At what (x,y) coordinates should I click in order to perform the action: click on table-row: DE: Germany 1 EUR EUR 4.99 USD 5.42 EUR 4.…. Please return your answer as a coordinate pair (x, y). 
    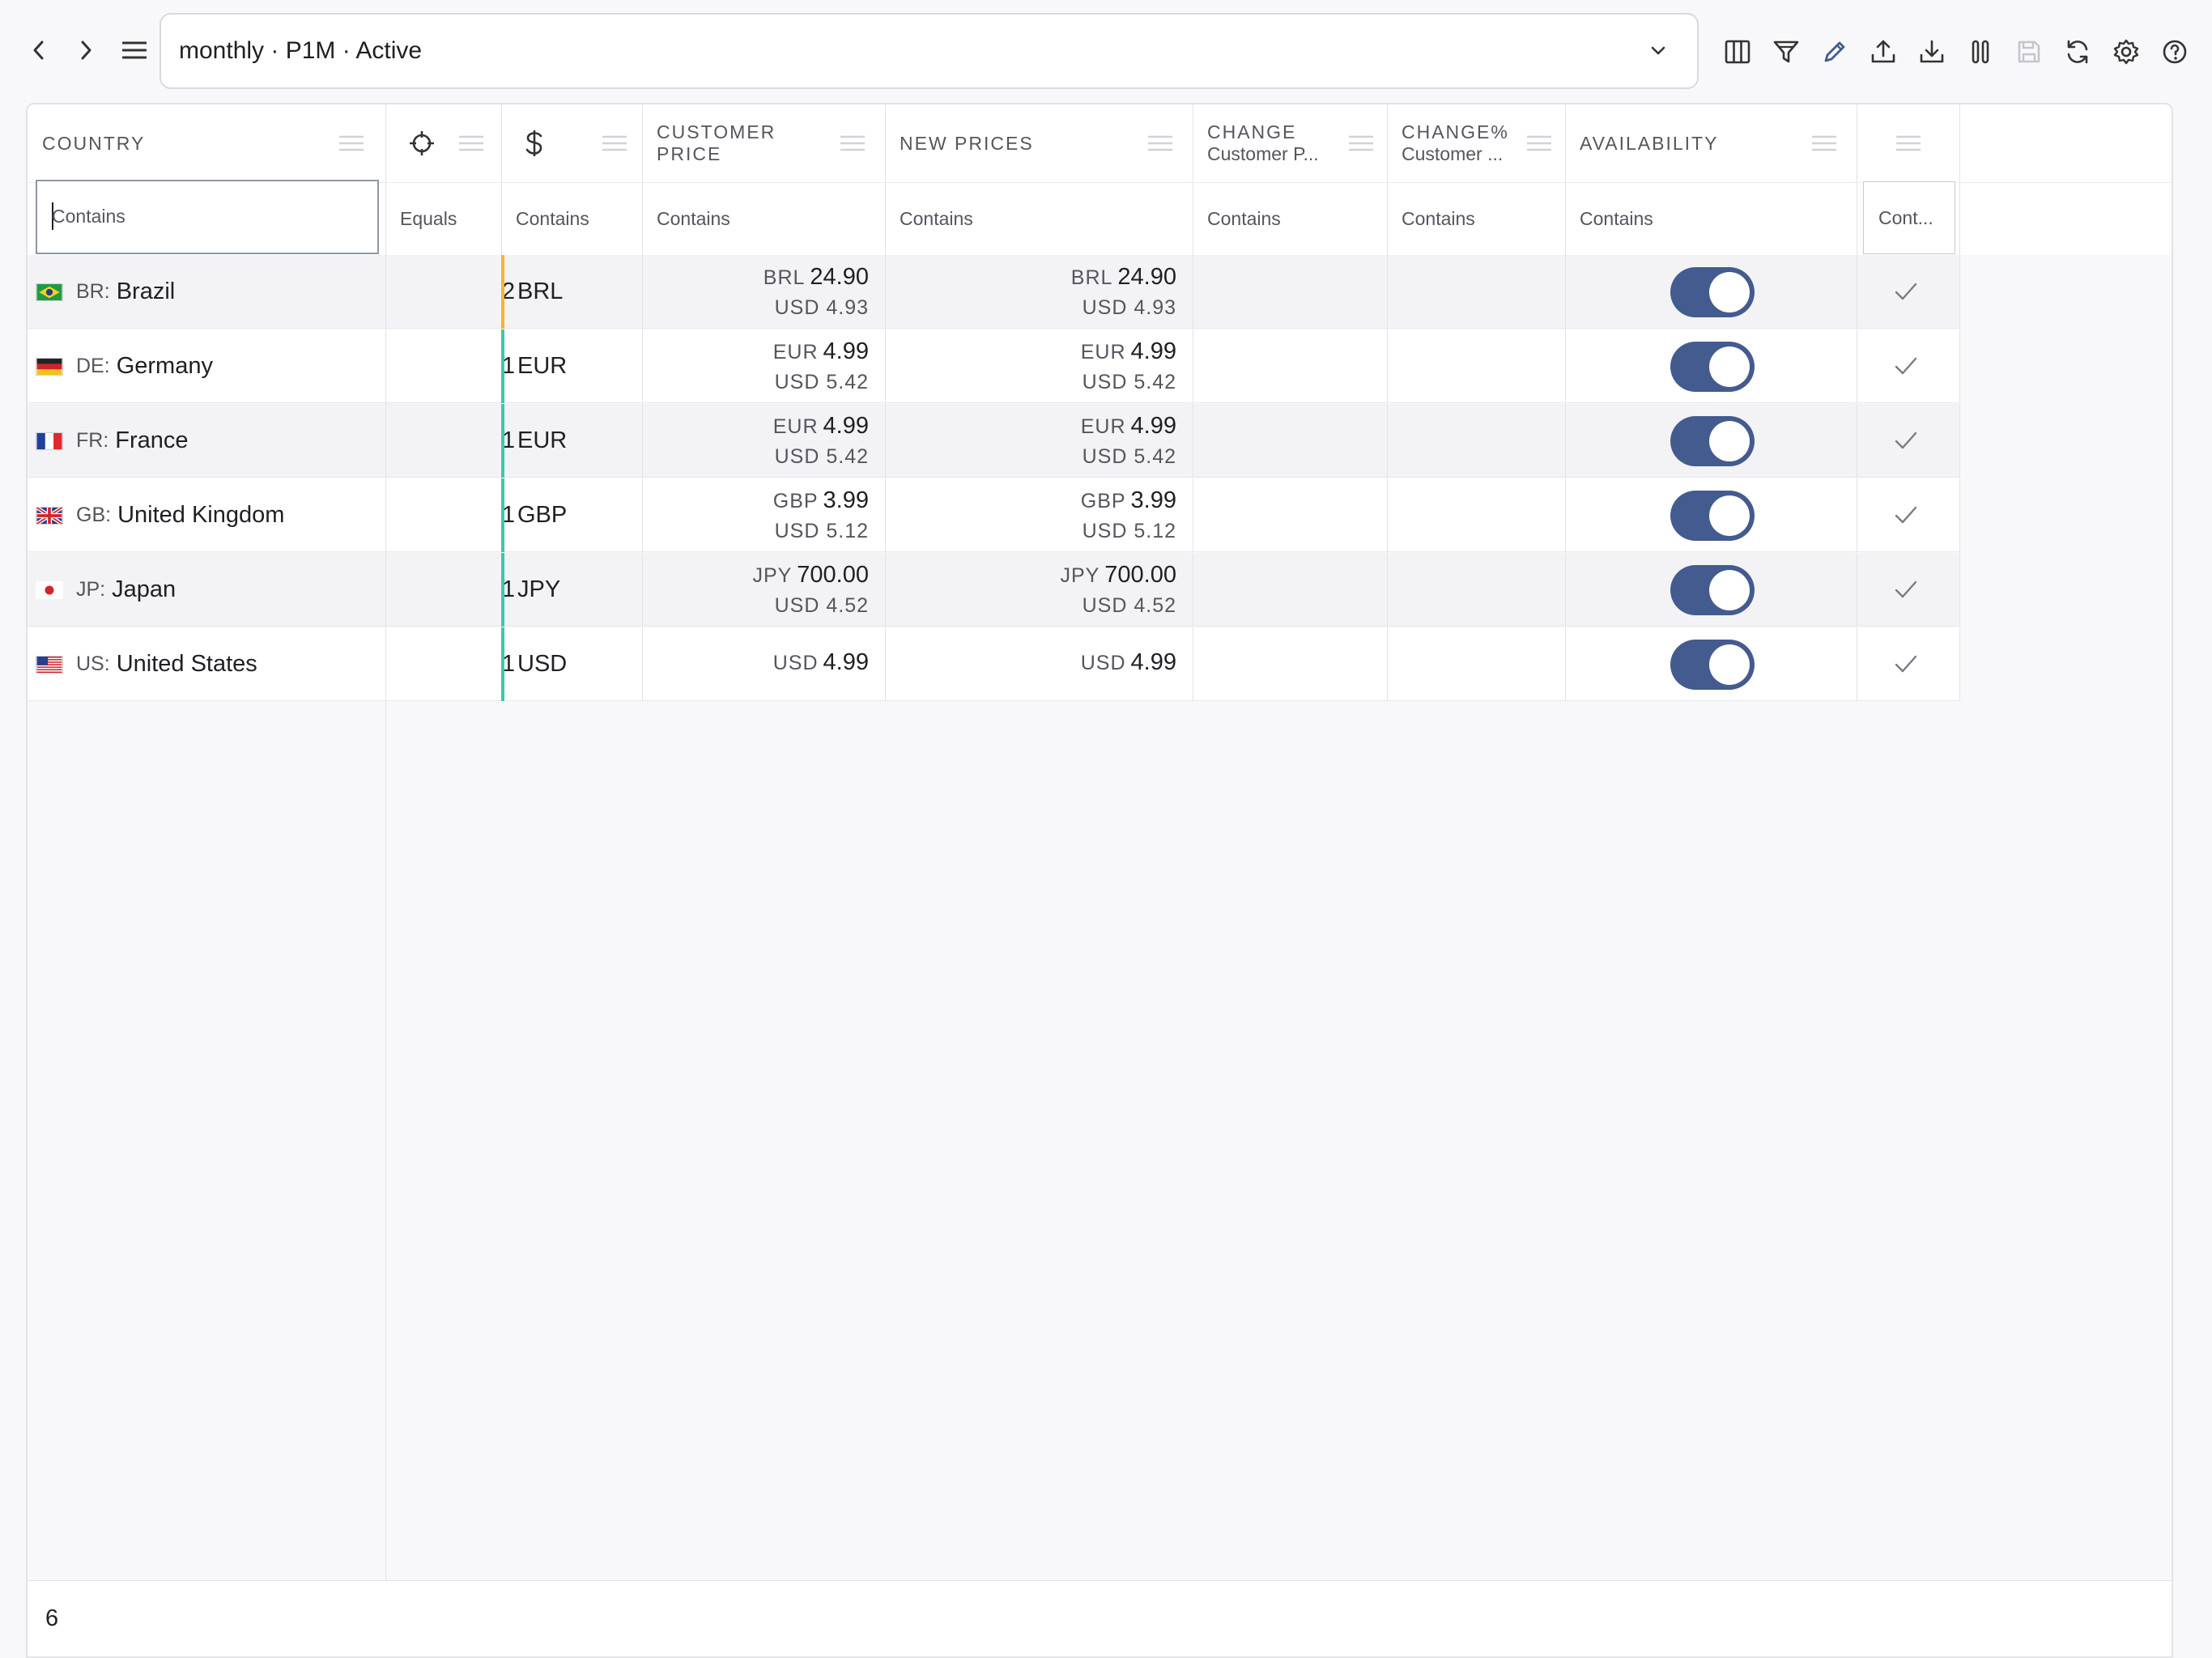
    Looking at the image, I should click on (994, 366).